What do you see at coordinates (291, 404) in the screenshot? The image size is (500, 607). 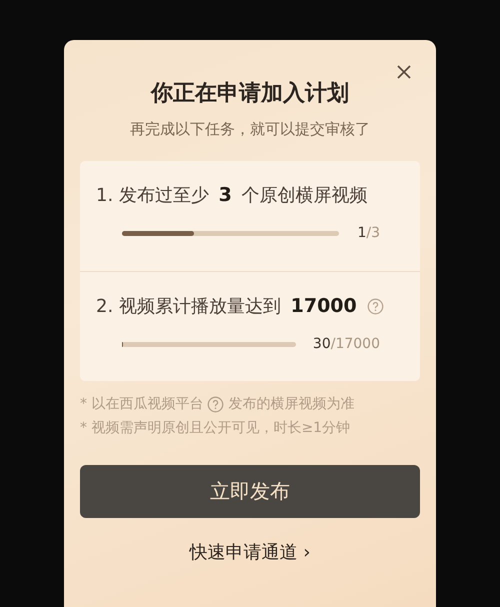 I see `note-text: 发布的横屏视频为准` at bounding box center [291, 404].